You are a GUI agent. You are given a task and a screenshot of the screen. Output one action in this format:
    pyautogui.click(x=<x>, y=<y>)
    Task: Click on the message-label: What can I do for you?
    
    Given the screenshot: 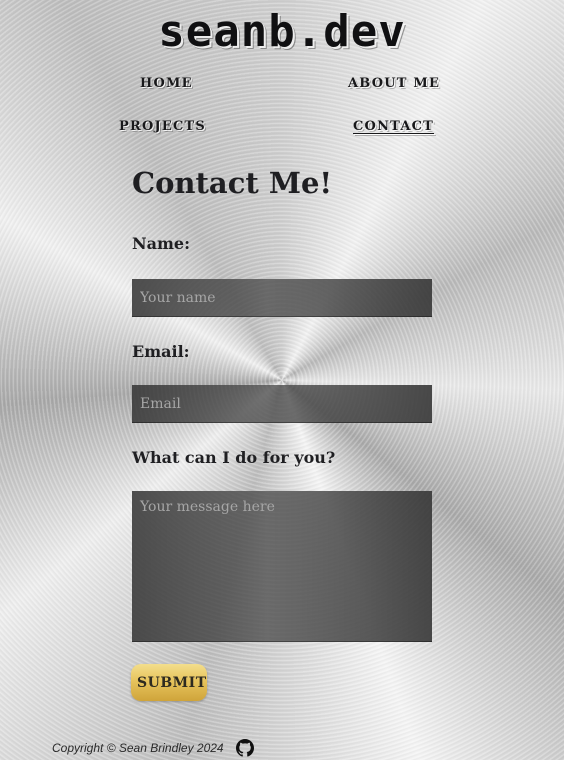 What is the action you would take?
    pyautogui.click(x=234, y=457)
    